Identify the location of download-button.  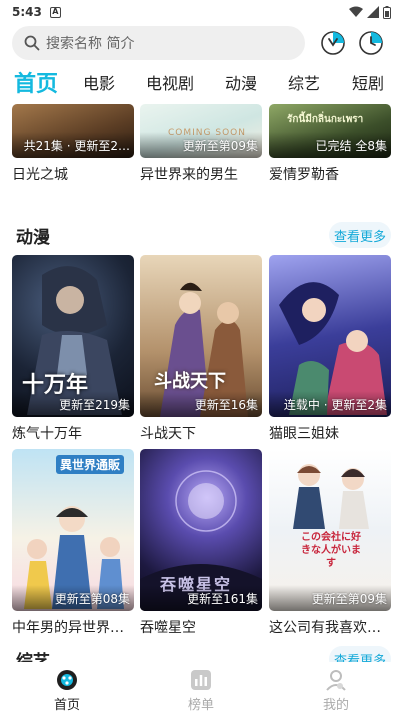
(333, 43).